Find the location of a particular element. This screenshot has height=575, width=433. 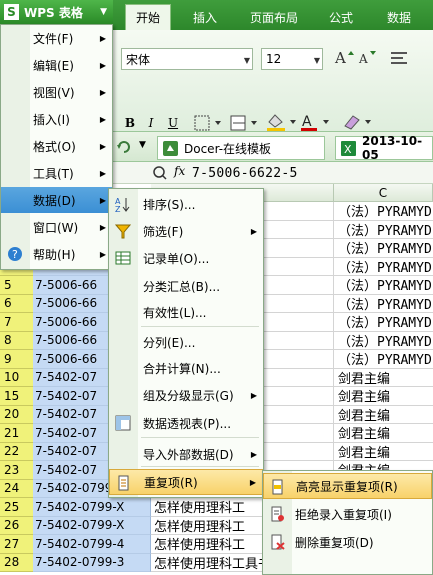

menu-item-label: 工具(T) is located at coordinates (53, 173).